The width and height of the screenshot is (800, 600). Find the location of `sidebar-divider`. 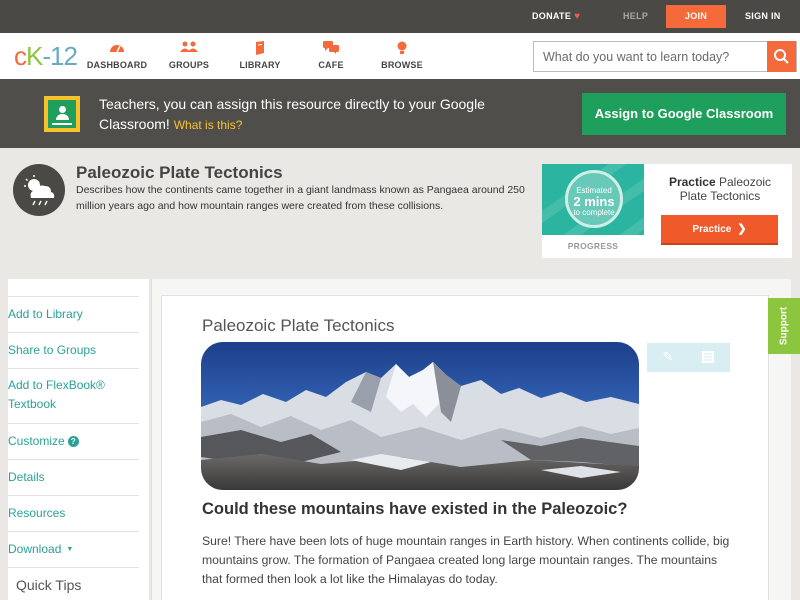

sidebar-divider is located at coordinates (73, 567).